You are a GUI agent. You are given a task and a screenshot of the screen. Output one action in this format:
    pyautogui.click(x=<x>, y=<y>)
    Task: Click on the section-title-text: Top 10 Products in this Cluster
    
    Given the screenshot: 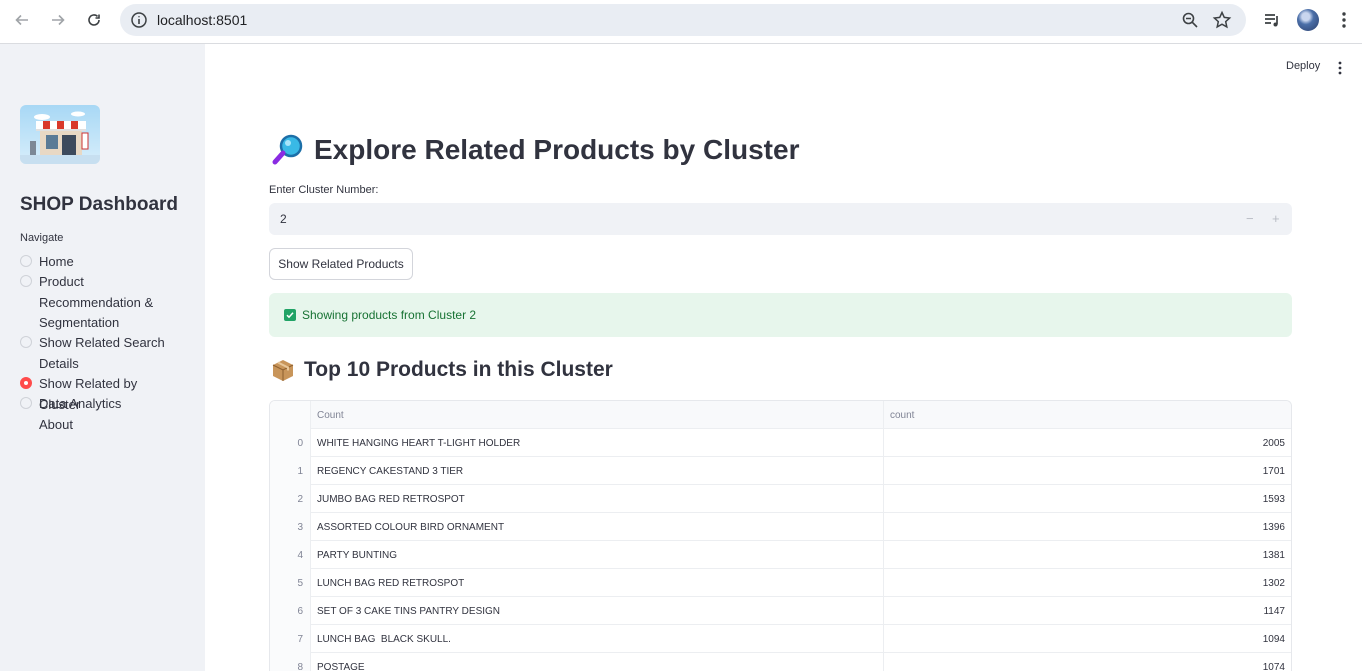 What is the action you would take?
    pyautogui.click(x=458, y=369)
    